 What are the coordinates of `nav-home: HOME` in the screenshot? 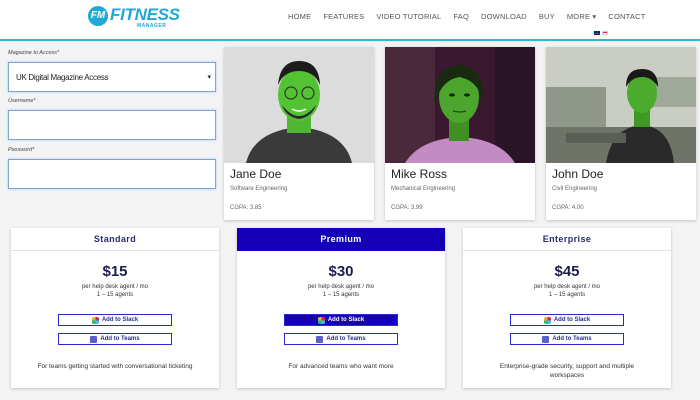 It's located at (299, 16).